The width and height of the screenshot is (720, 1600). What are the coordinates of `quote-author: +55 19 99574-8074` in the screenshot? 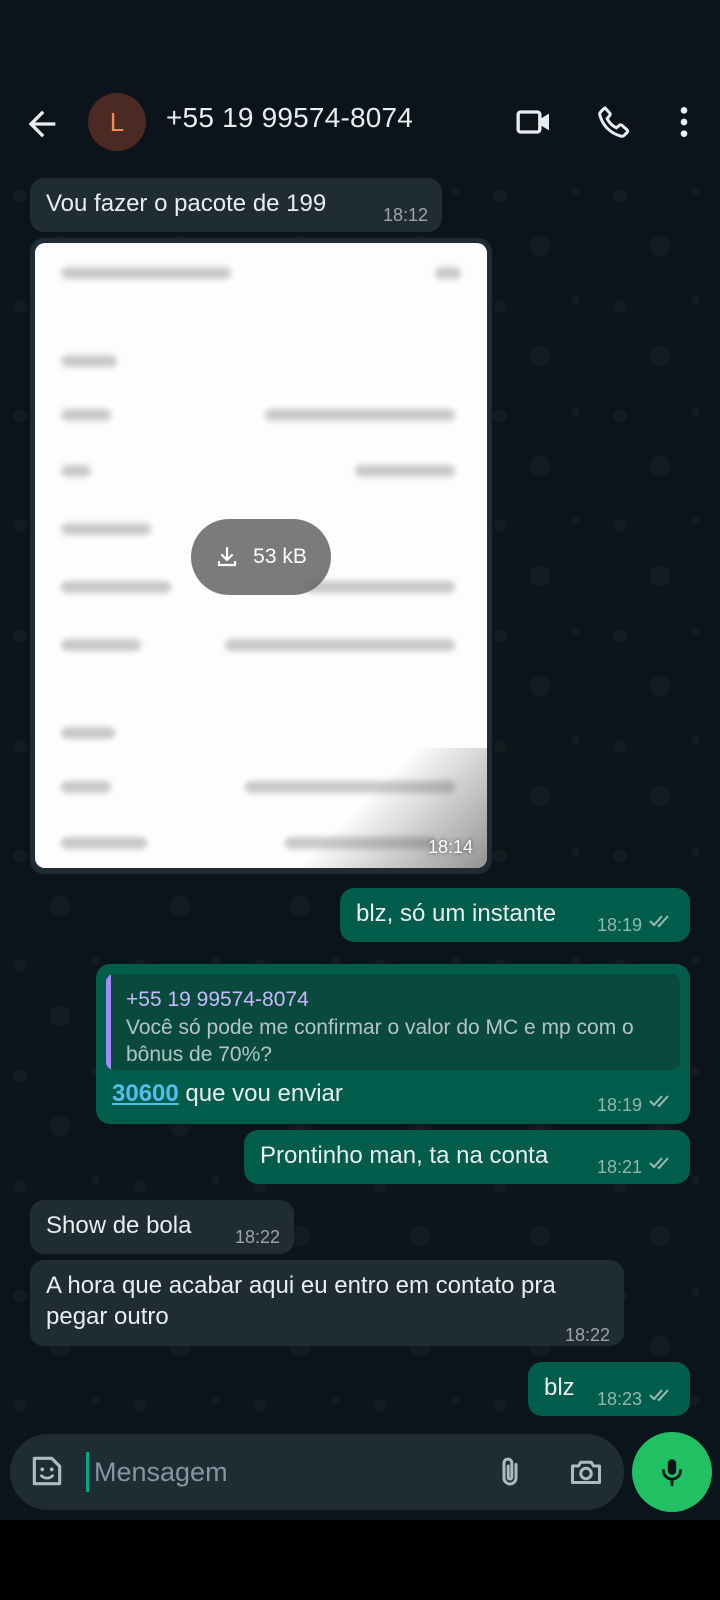 It's located at (217, 999).